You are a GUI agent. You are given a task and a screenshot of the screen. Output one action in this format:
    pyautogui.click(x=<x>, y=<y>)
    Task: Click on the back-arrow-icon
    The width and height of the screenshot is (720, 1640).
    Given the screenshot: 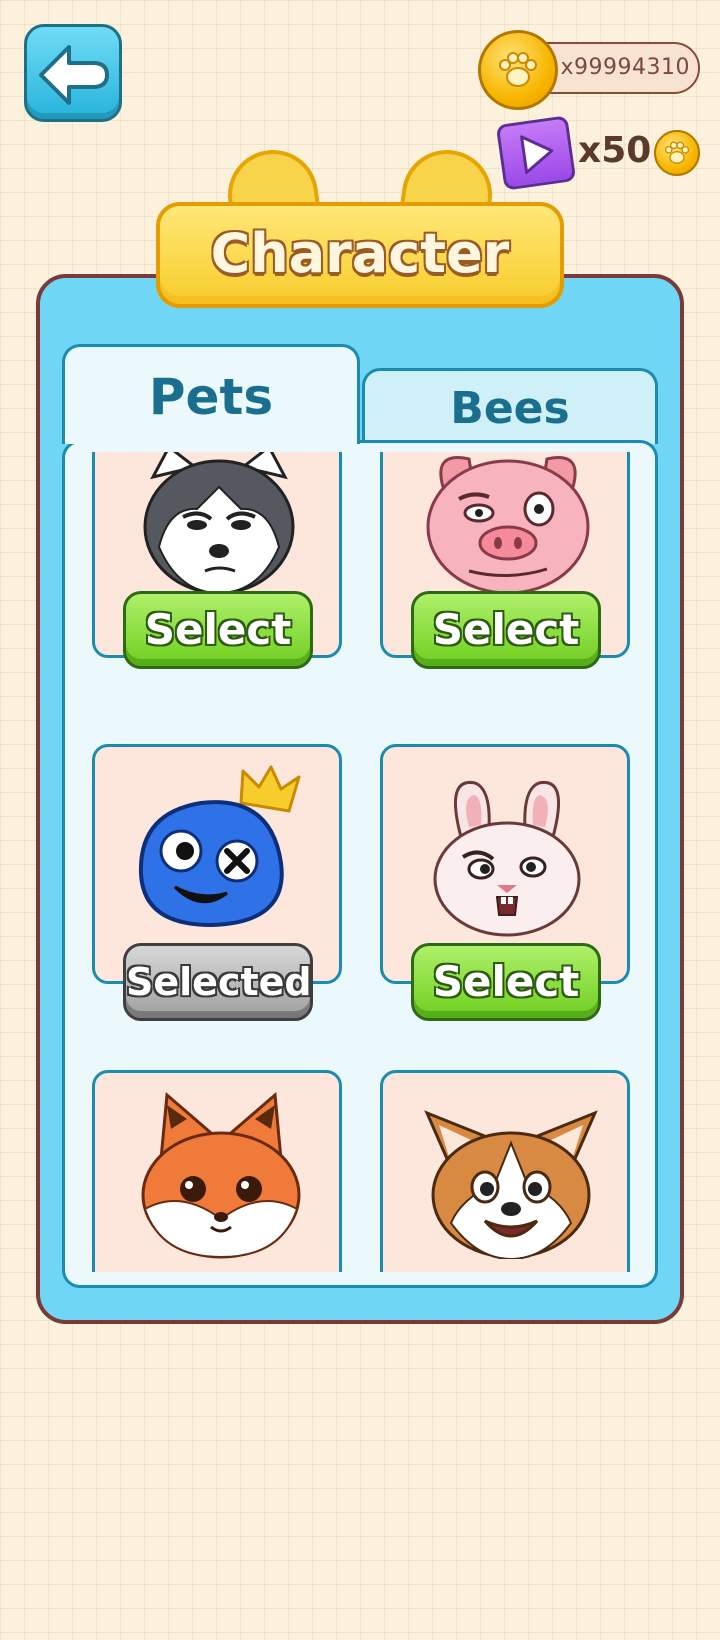 What is the action you would take?
    pyautogui.click(x=74, y=75)
    